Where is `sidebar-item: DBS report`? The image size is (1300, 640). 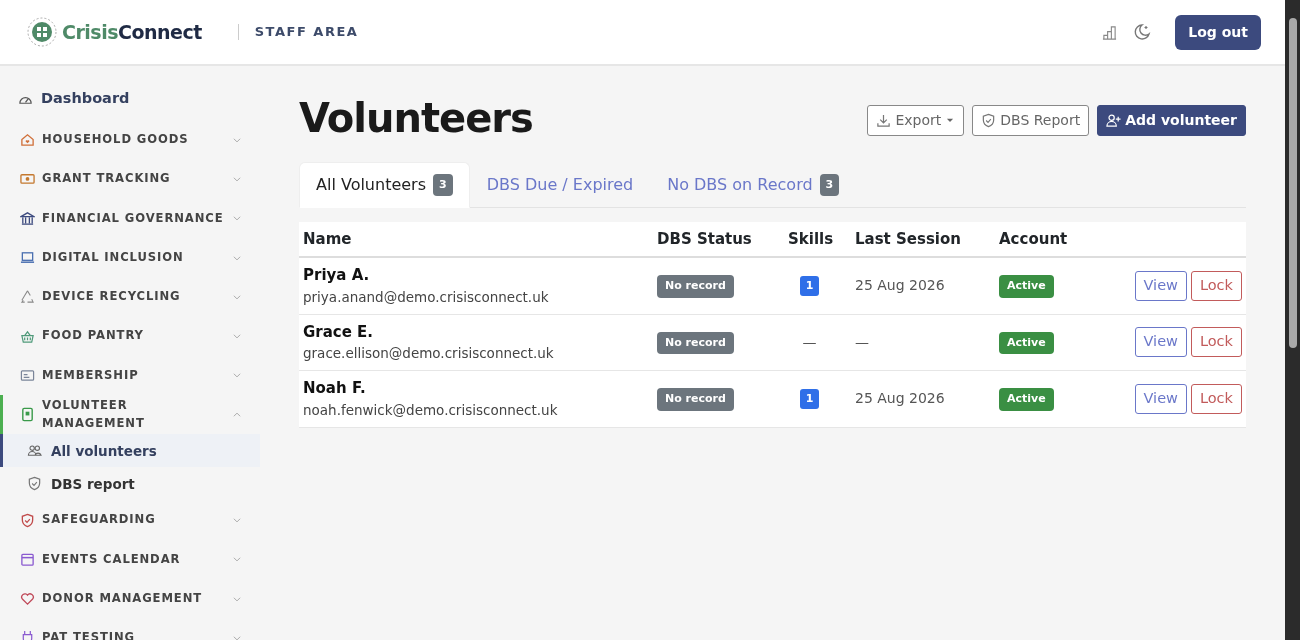 sidebar-item: DBS report is located at coordinates (130, 484).